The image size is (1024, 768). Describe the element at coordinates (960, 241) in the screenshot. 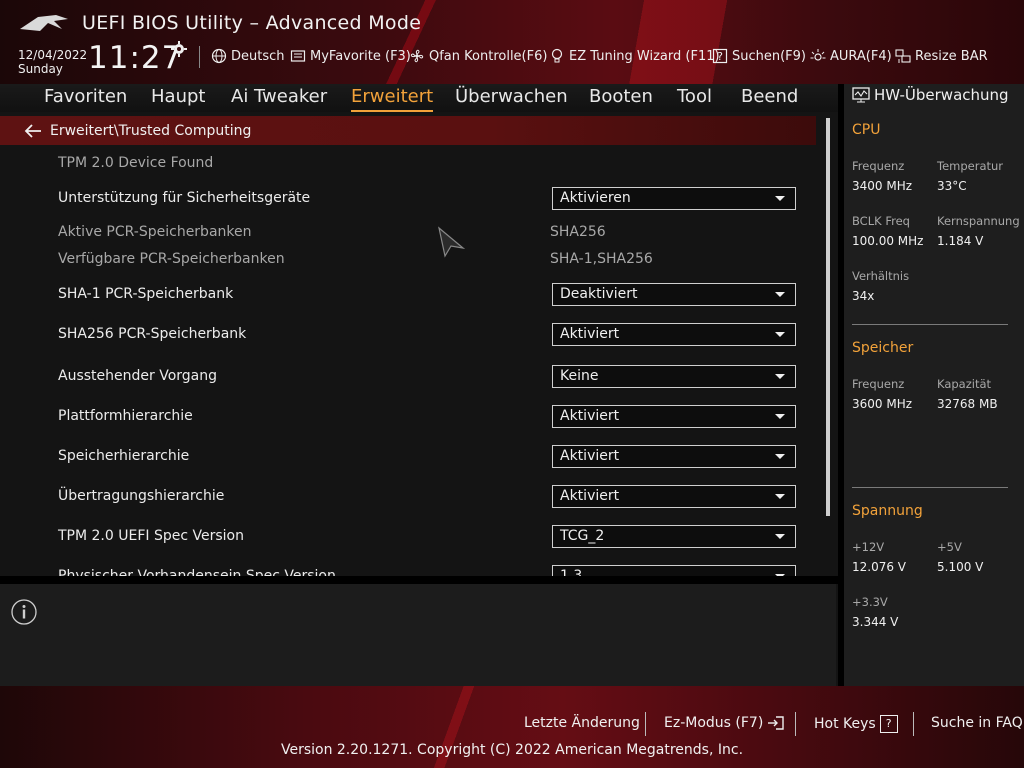

I see `core-voltage-value: 1.184 V` at that location.